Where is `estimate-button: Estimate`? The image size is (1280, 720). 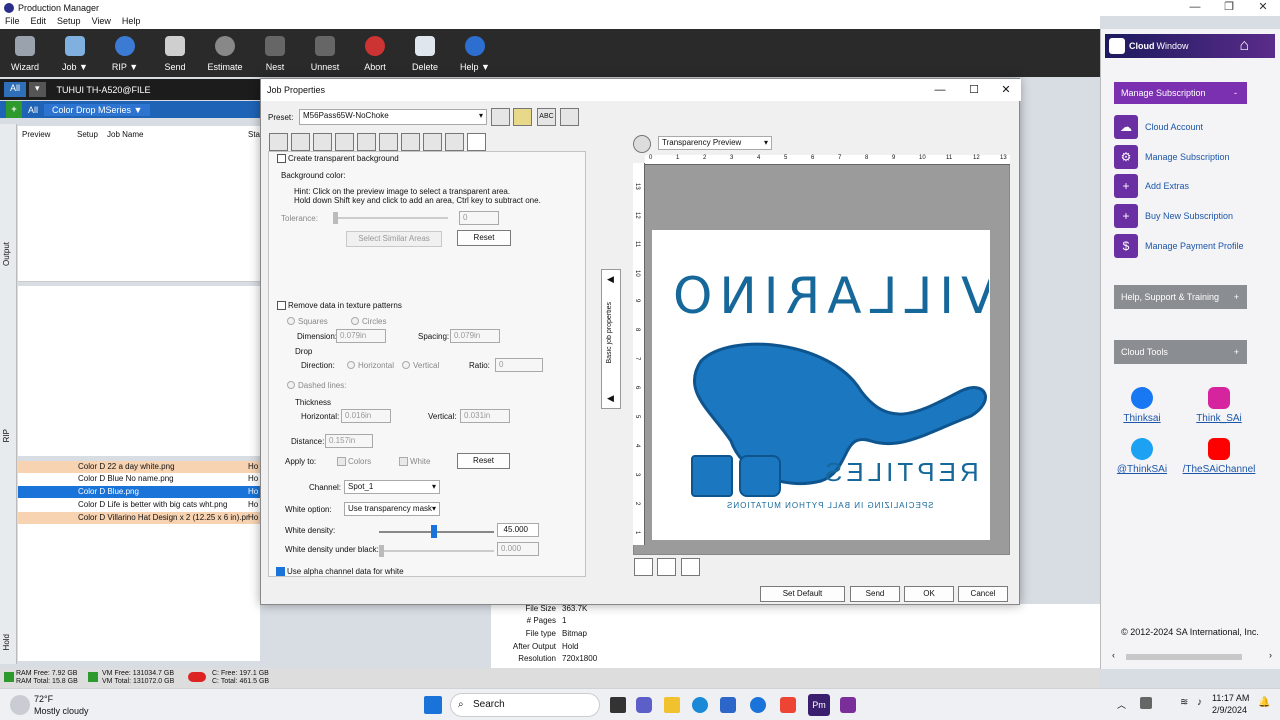 estimate-button: Estimate is located at coordinates (225, 53).